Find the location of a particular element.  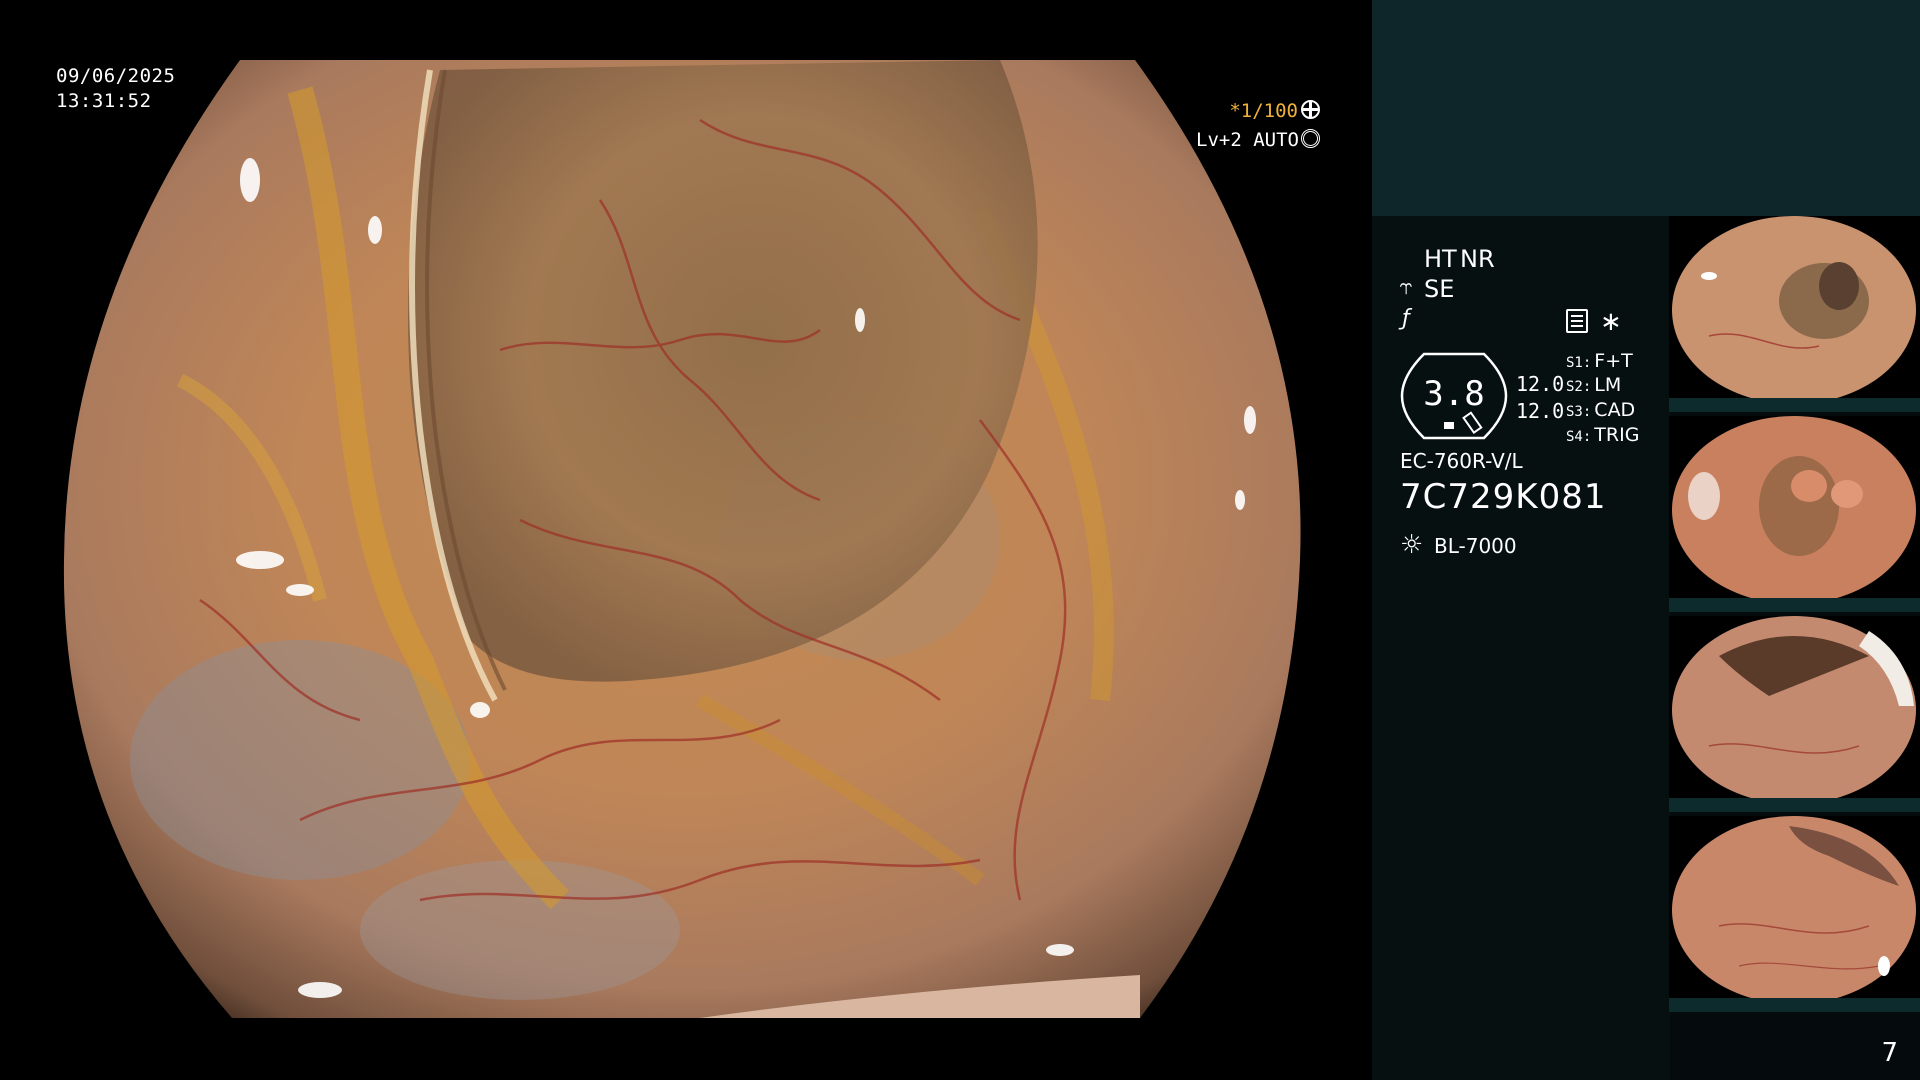

list-settings-icon is located at coordinates (1577, 321).